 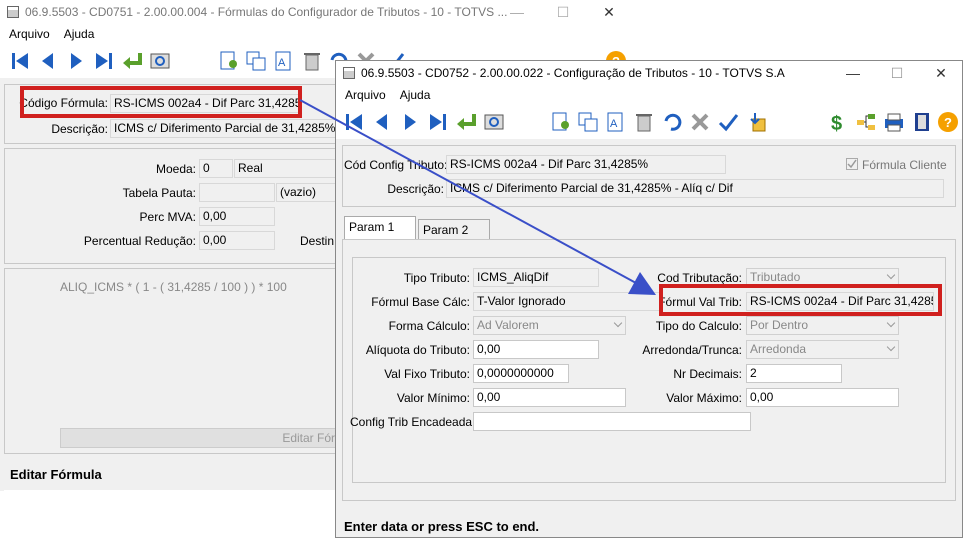 What do you see at coordinates (237, 240) in the screenshot?
I see `percentual-reducao-field: 0,00` at bounding box center [237, 240].